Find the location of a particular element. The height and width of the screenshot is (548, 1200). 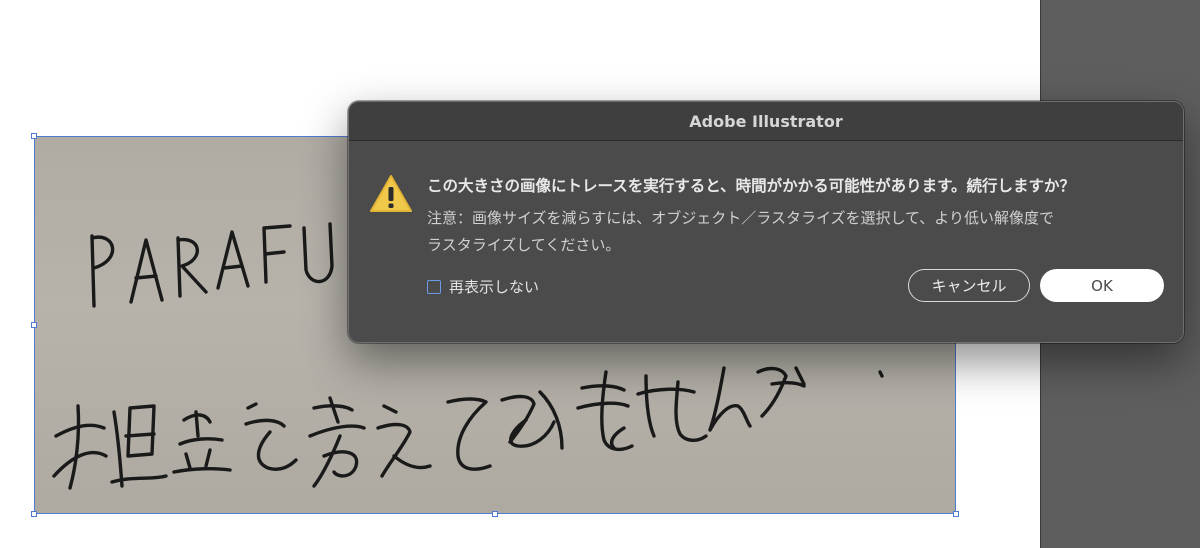

dont-show-again-checkbox is located at coordinates (434, 286).